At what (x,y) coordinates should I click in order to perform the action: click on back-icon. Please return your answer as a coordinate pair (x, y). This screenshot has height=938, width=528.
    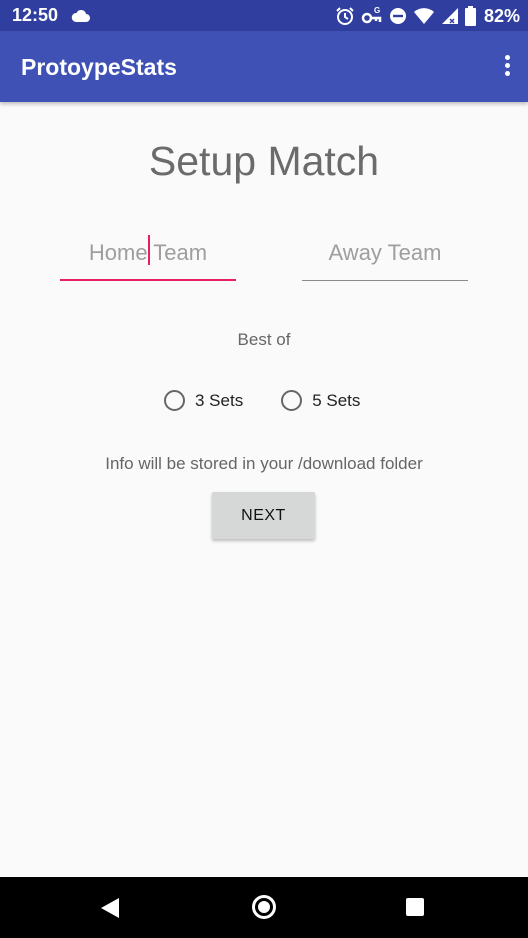
    Looking at the image, I should click on (110, 908).